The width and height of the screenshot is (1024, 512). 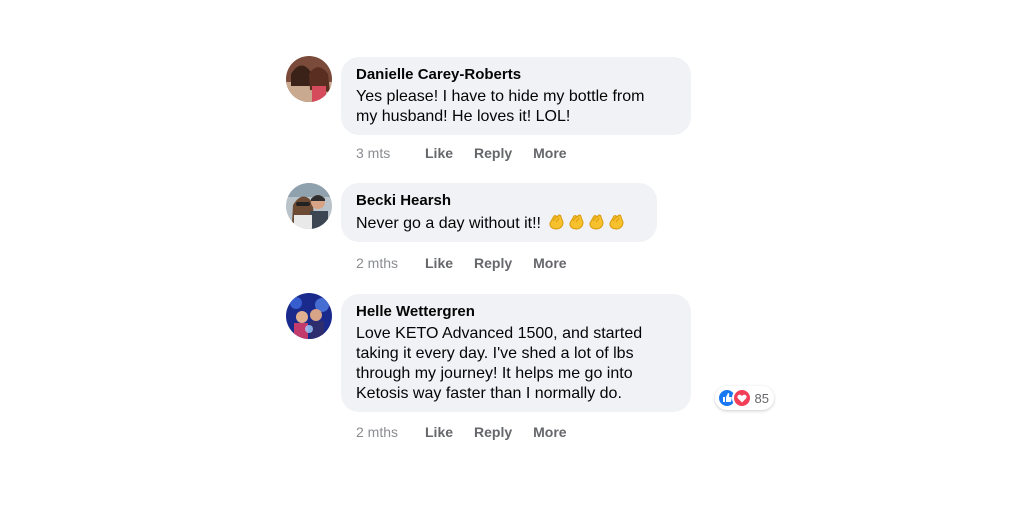 I want to click on love-reaction-icon, so click(x=741, y=398).